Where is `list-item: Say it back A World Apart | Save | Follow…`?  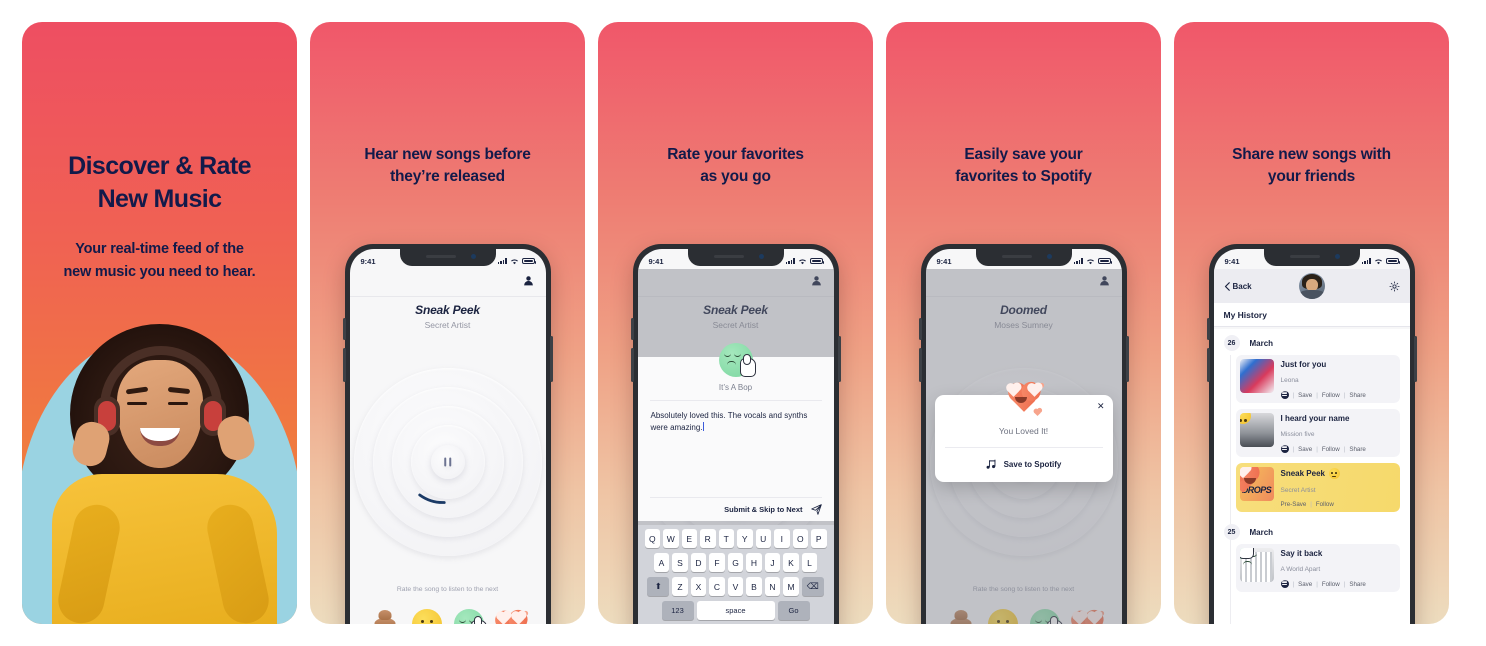
list-item: Say it back A World Apart | Save | Follow… is located at coordinates (1317, 568).